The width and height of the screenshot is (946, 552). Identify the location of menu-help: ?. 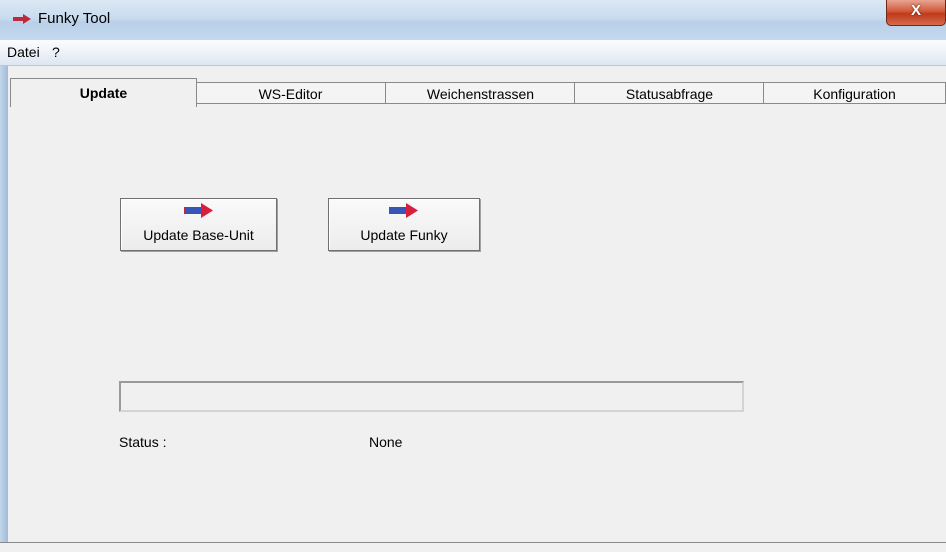
(56, 52).